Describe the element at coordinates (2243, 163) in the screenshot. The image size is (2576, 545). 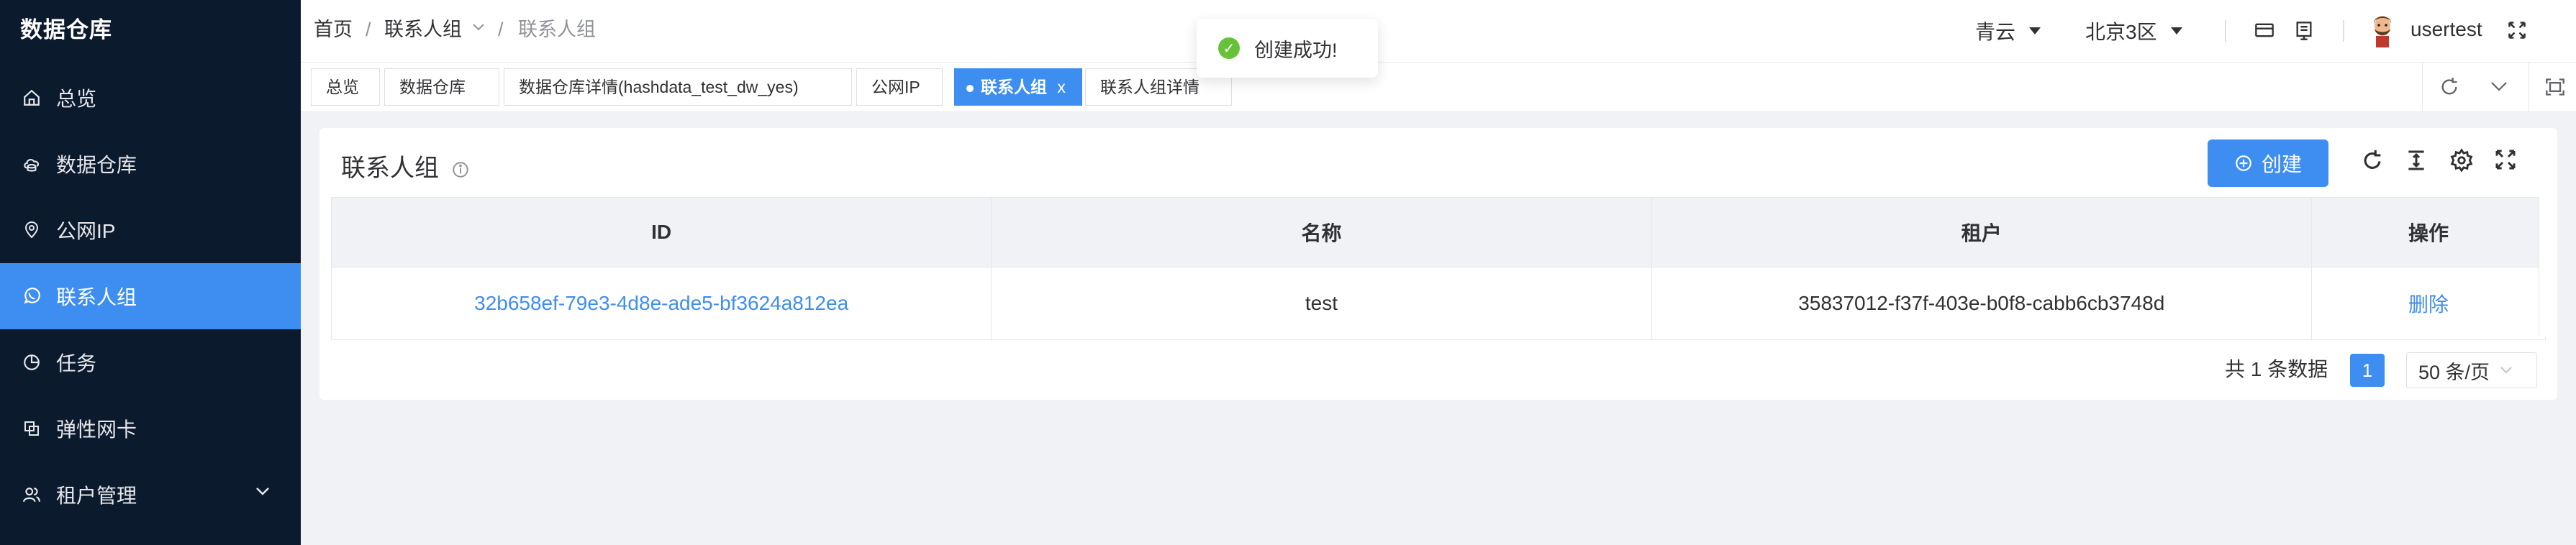
I see `plus-circle-icon` at that location.